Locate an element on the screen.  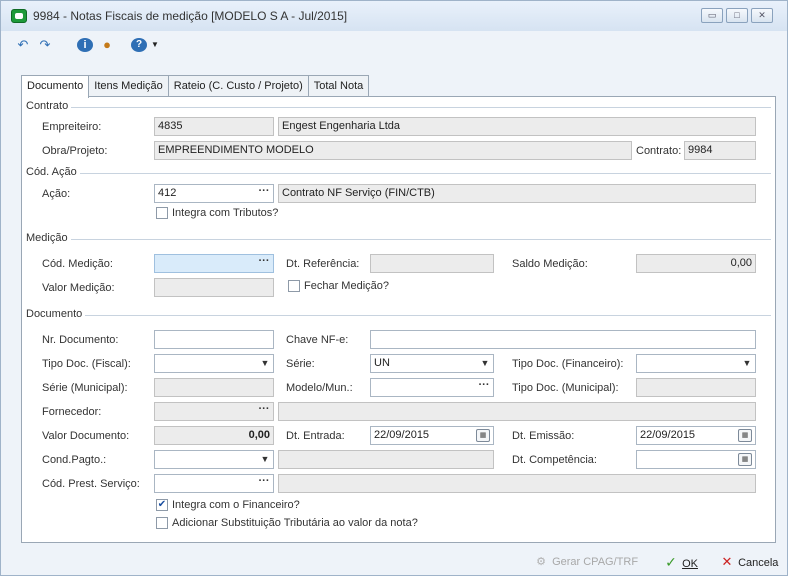
dt-competencia-label: Dt. Competência: is located at coordinates (554, 460).